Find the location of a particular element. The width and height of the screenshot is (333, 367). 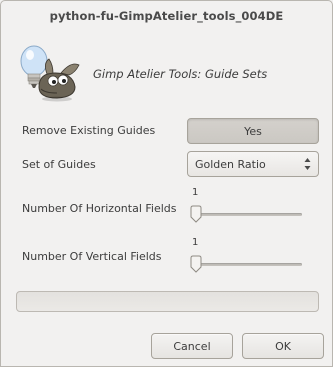

window-title: python-fu-GimpAtelier_tools_004DE is located at coordinates (166, 16).